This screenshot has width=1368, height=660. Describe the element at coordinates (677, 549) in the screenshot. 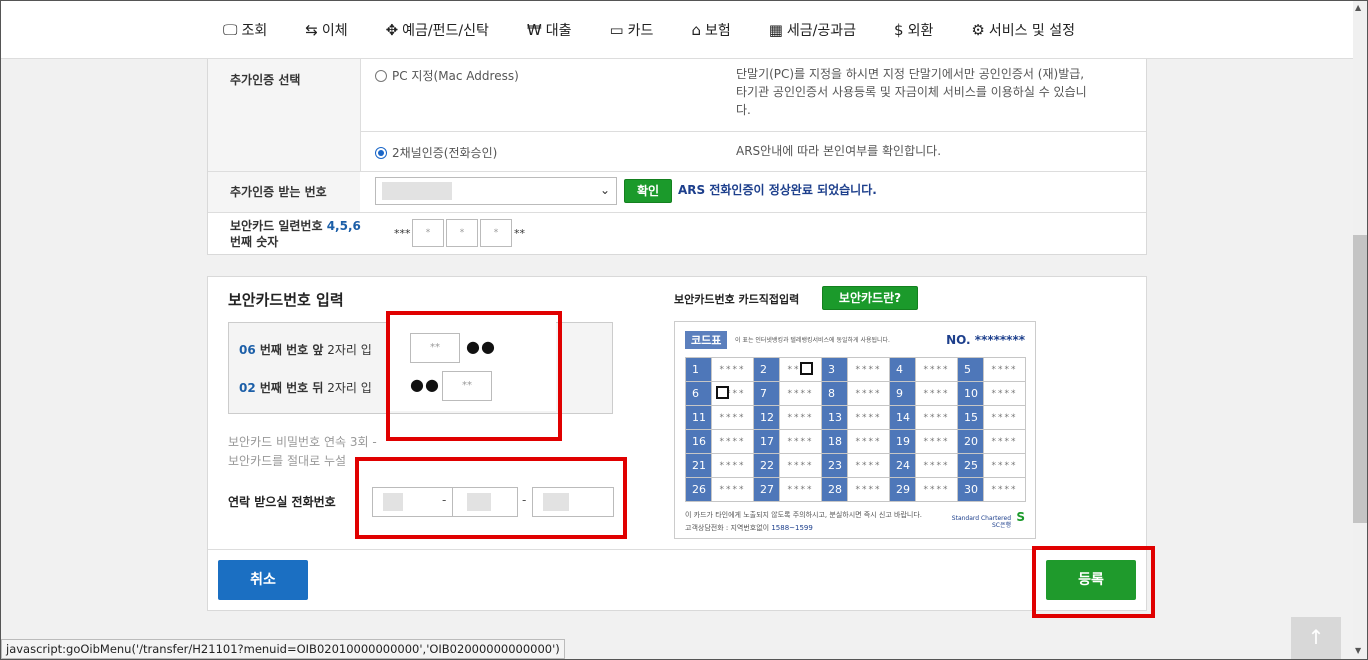

I see `divider` at that location.